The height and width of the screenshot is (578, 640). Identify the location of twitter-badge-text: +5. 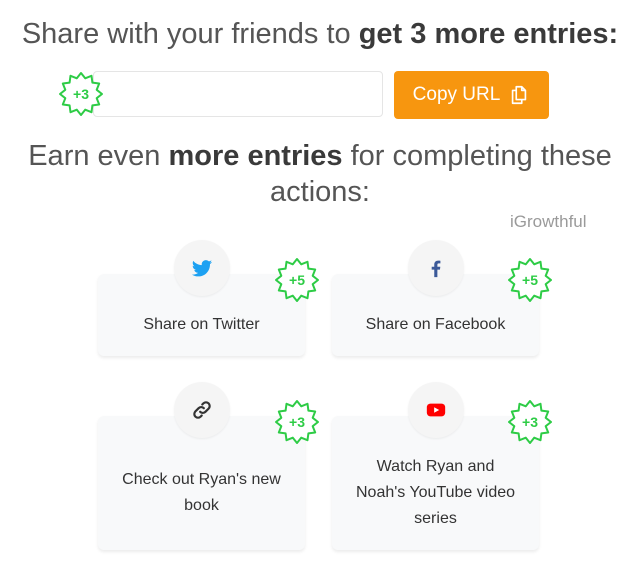
(297, 280).